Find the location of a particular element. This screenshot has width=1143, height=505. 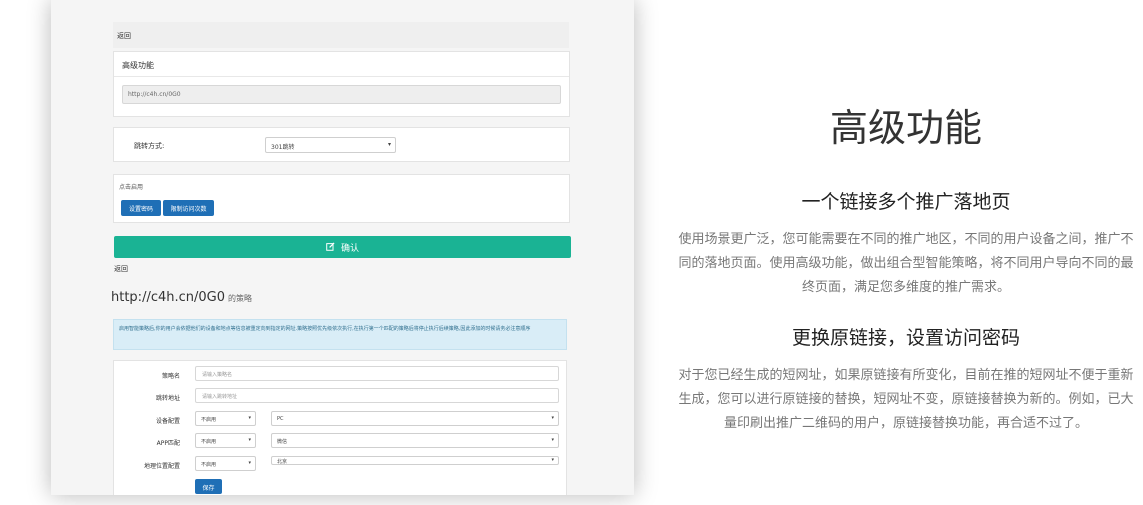

redirect-label: 跳转方式: is located at coordinates (149, 146).